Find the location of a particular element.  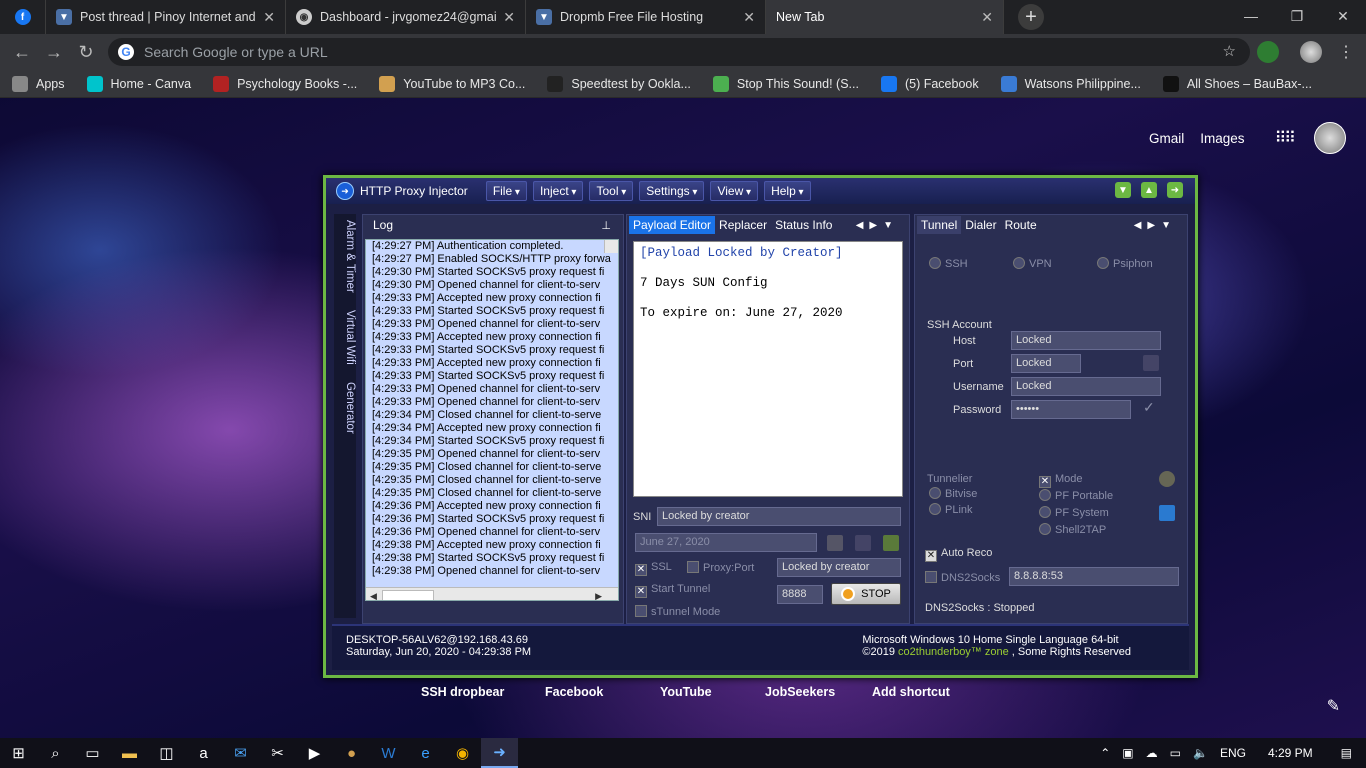

shortcut-jobseekers: JobSeekers is located at coordinates (800, 692).